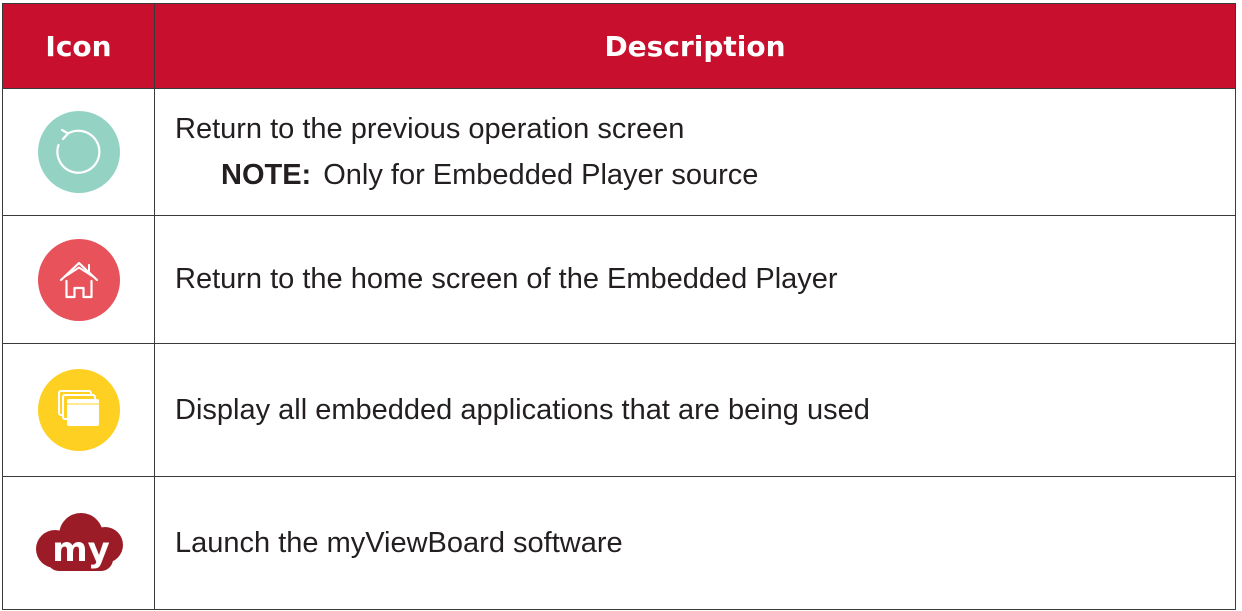 Image resolution: width=1242 pixels, height=611 pixels. What do you see at coordinates (266, 175) in the screenshot?
I see `note-label: NOTE:` at bounding box center [266, 175].